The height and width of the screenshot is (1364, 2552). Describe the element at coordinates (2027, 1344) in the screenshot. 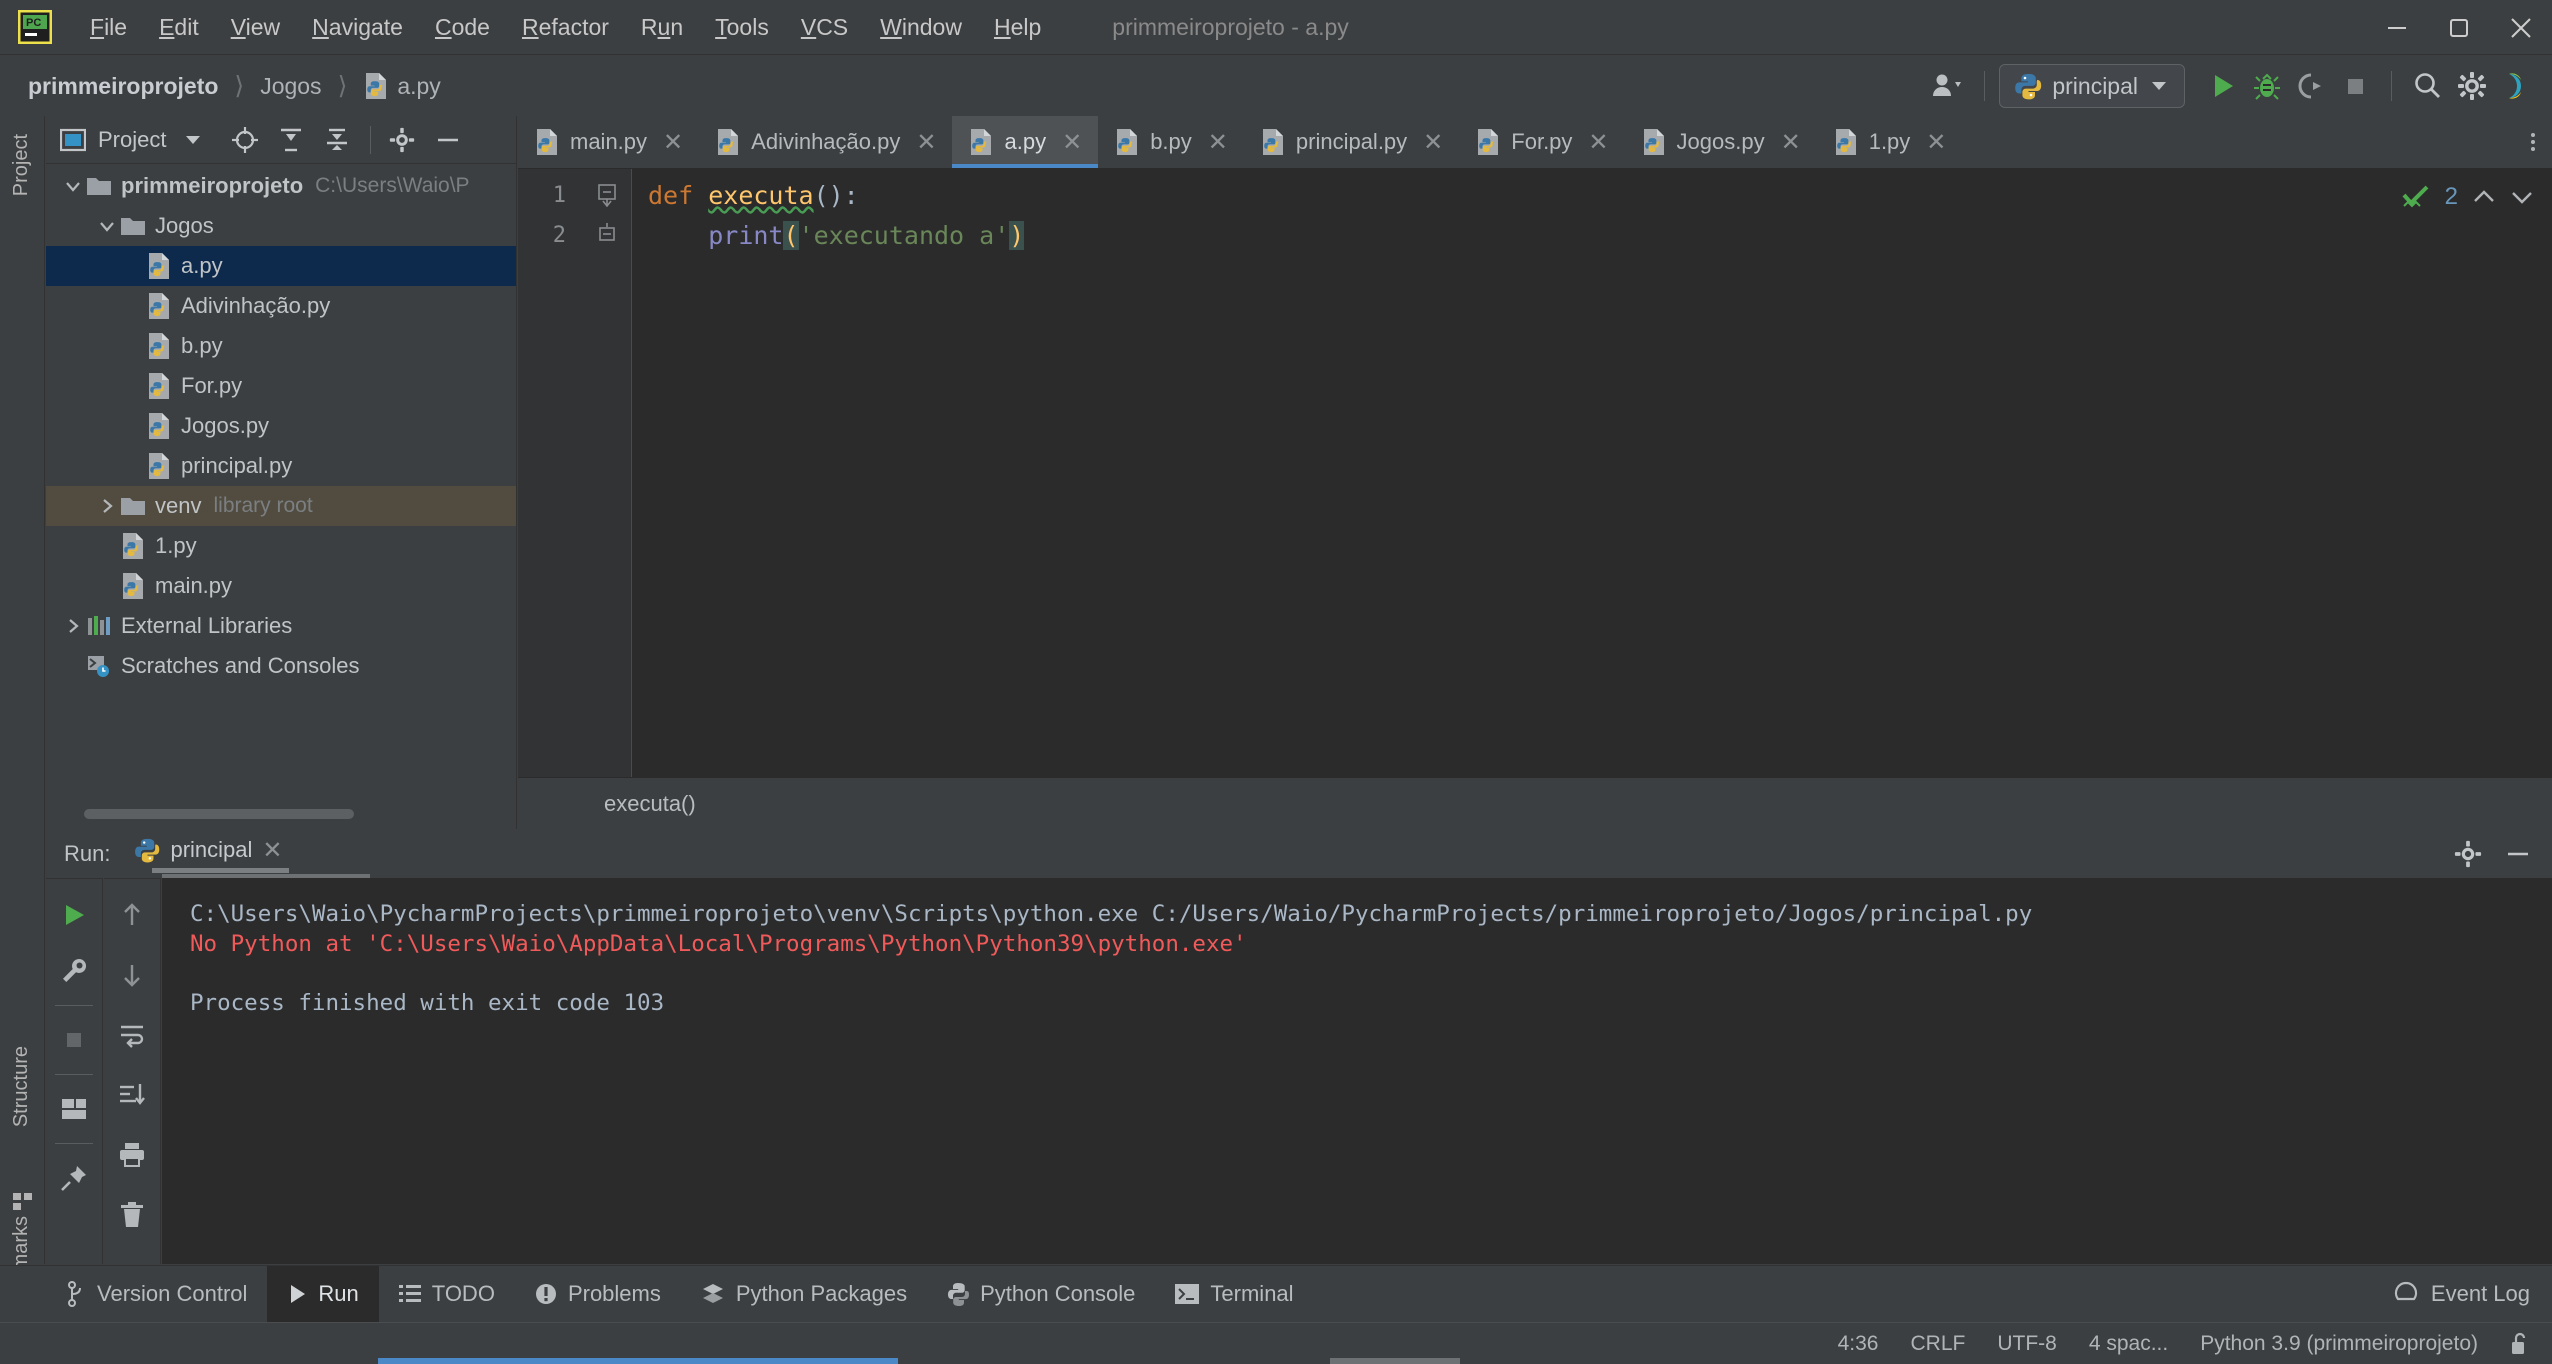

I see `file-encoding: UTF-8` at that location.